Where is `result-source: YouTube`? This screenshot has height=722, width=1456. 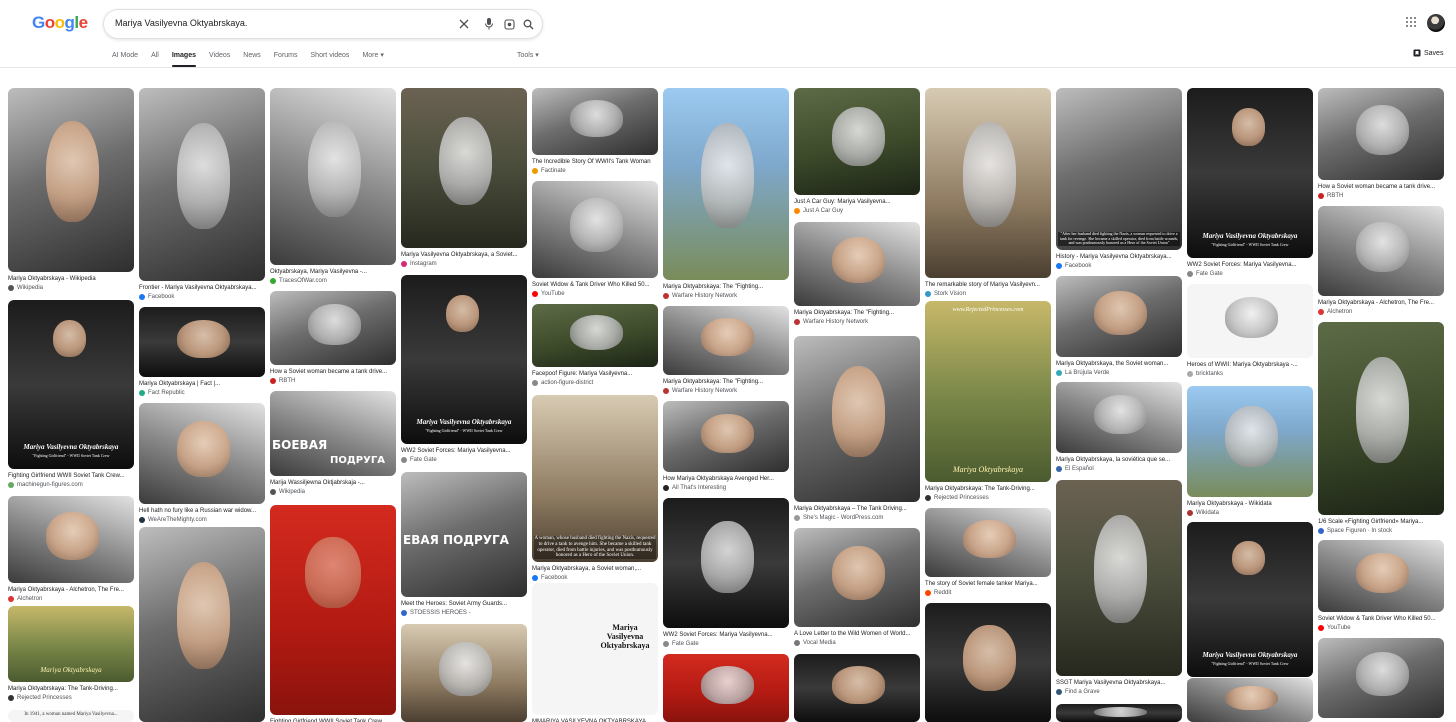
result-source: YouTube is located at coordinates (595, 294).